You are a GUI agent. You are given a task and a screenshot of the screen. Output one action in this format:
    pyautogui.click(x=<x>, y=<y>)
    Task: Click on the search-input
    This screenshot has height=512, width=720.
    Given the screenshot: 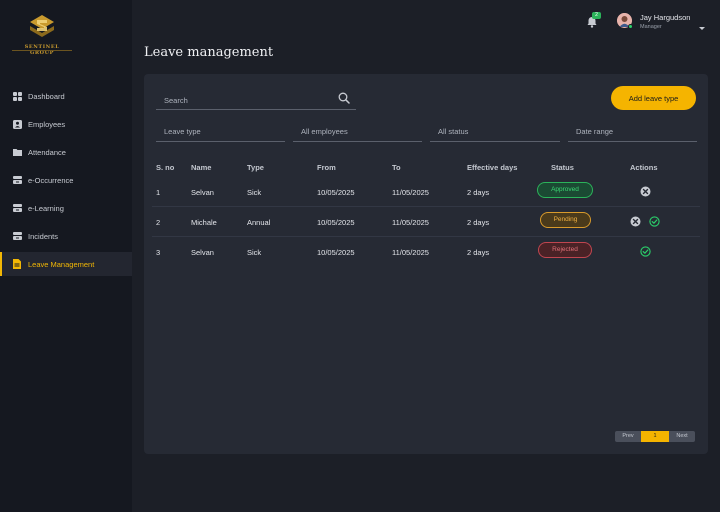 What is the action you would take?
    pyautogui.click(x=244, y=100)
    